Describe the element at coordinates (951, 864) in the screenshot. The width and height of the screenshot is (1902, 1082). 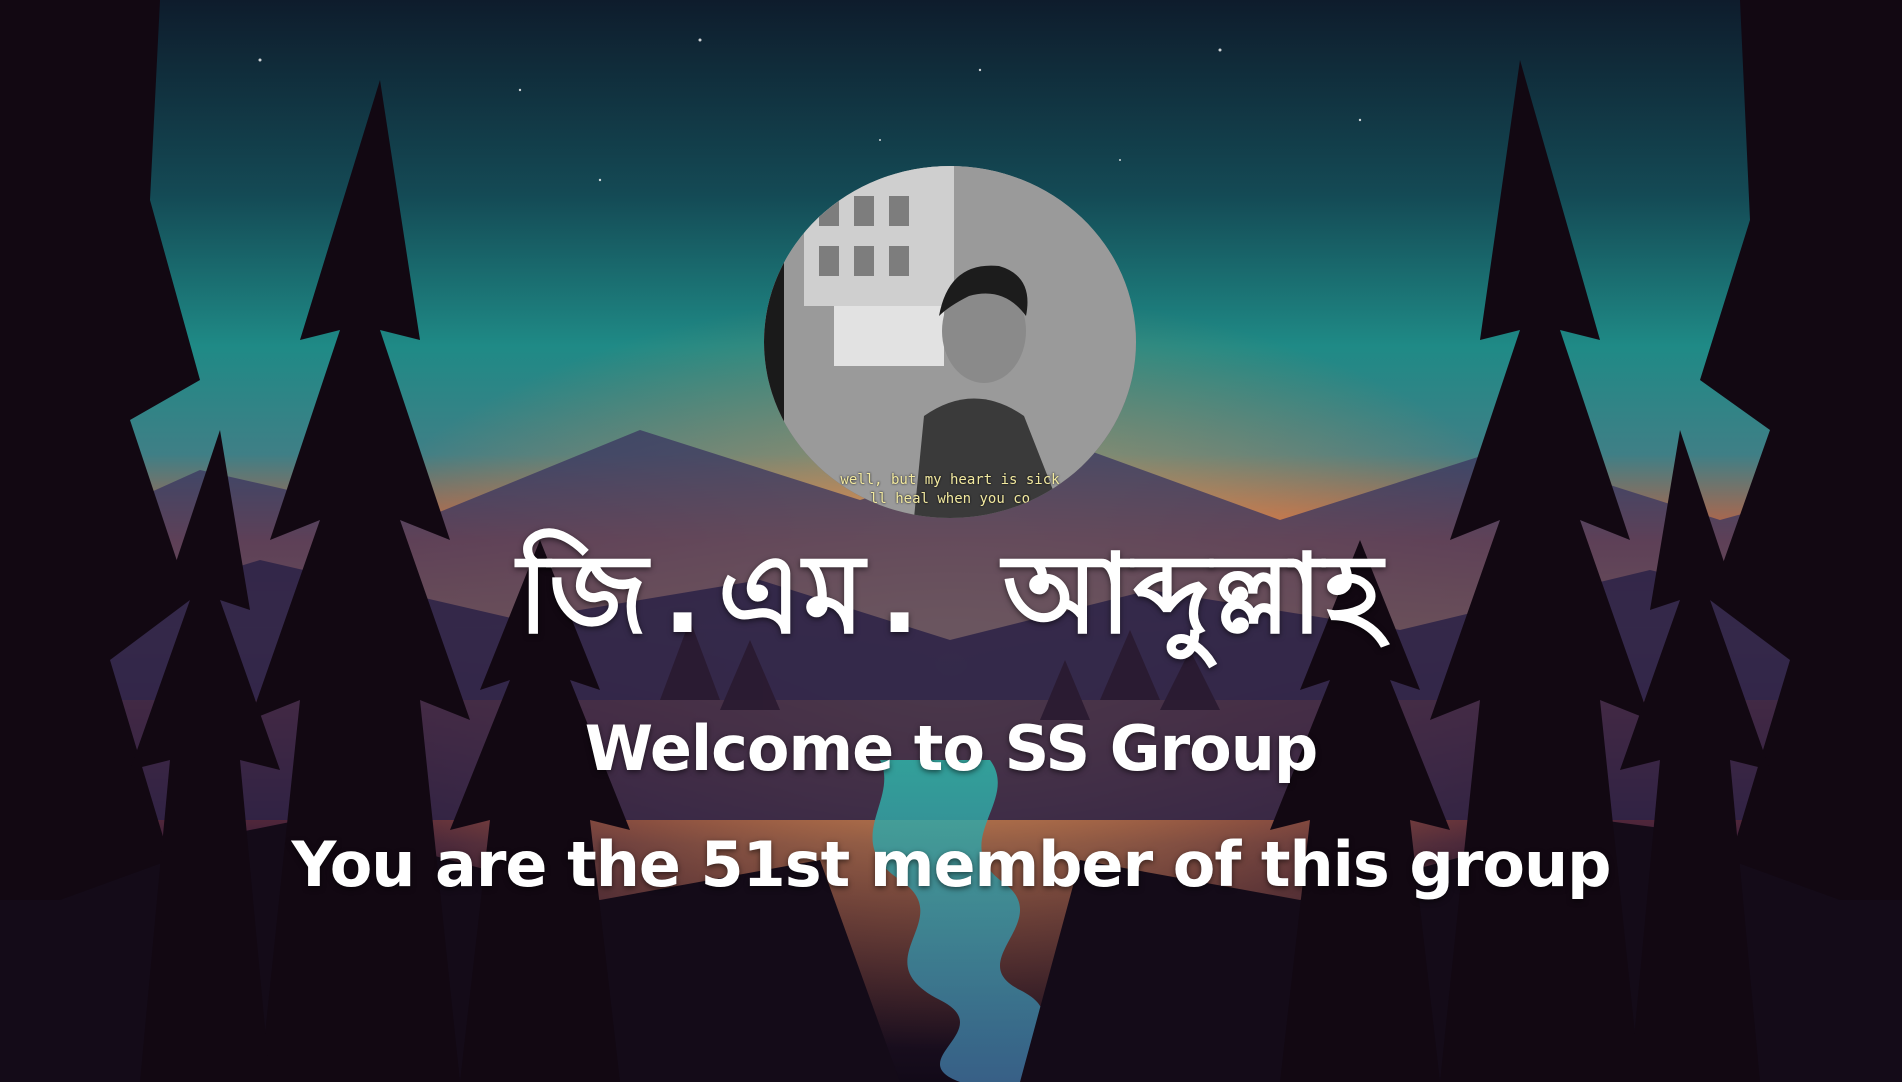
I see `member-count-message: You are the 51st member of this group` at that location.